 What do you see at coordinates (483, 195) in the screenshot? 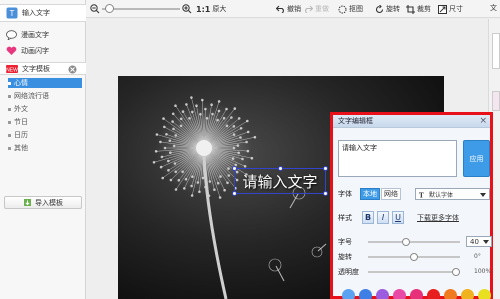
I see `chevron-down-icon` at bounding box center [483, 195].